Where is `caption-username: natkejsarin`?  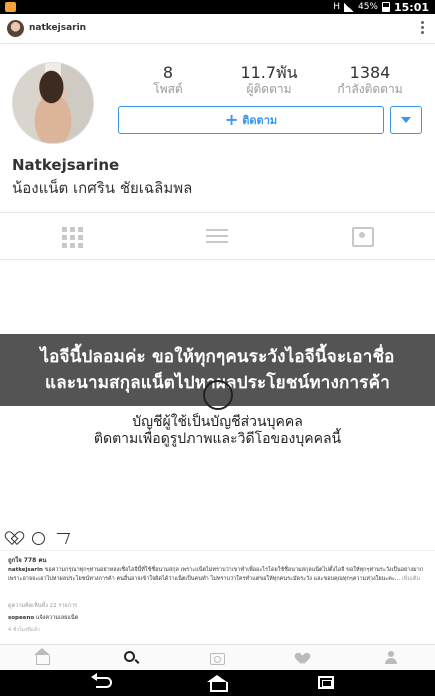
caption-username: natkejsarin is located at coordinates (25, 570).